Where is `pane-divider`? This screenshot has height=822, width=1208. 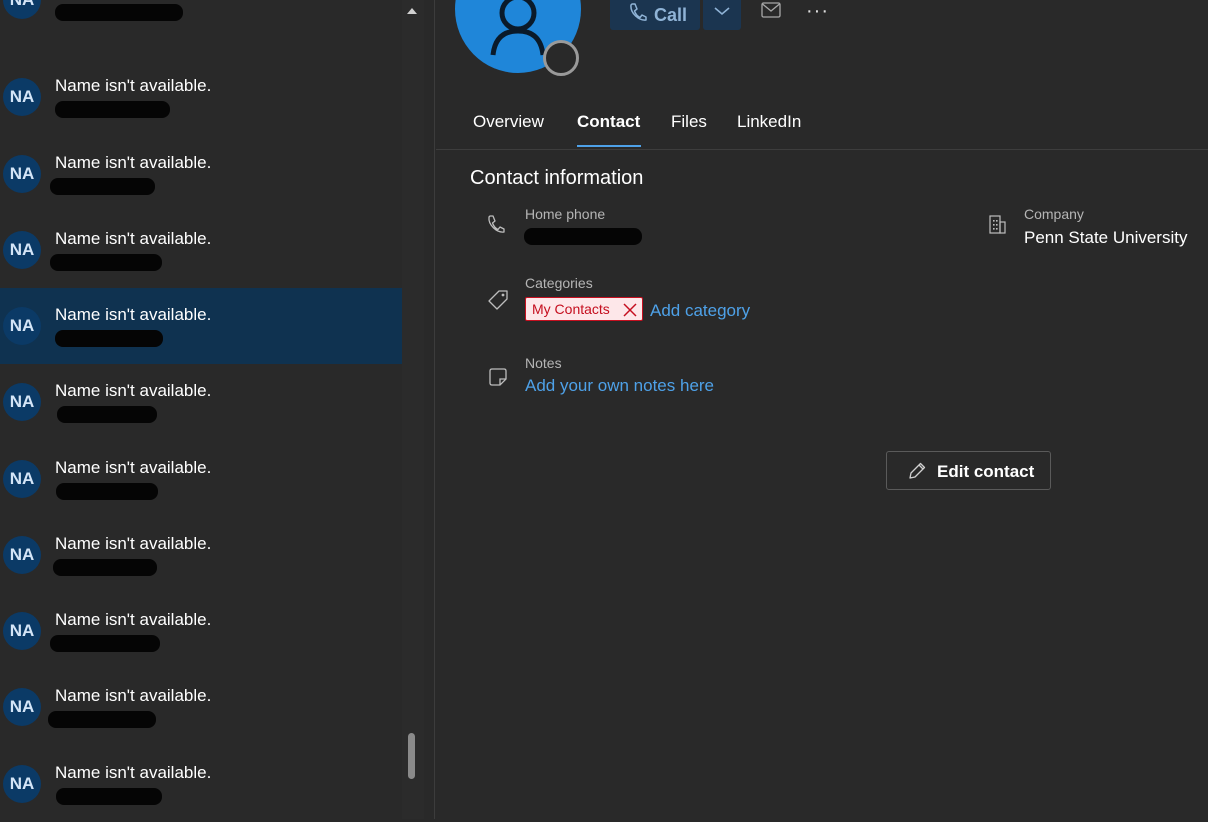
pane-divider is located at coordinates (434, 409).